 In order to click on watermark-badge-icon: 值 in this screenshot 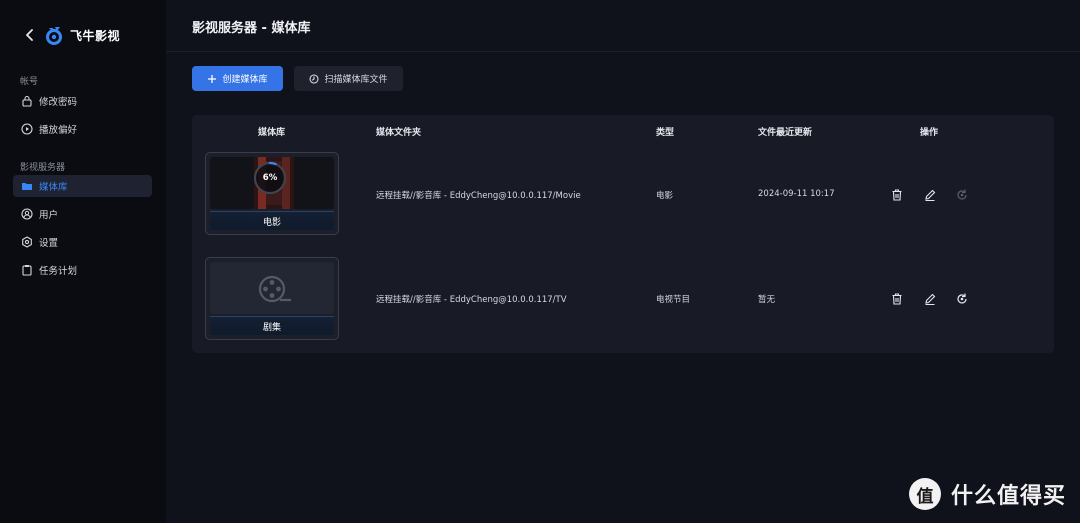, I will do `click(925, 494)`.